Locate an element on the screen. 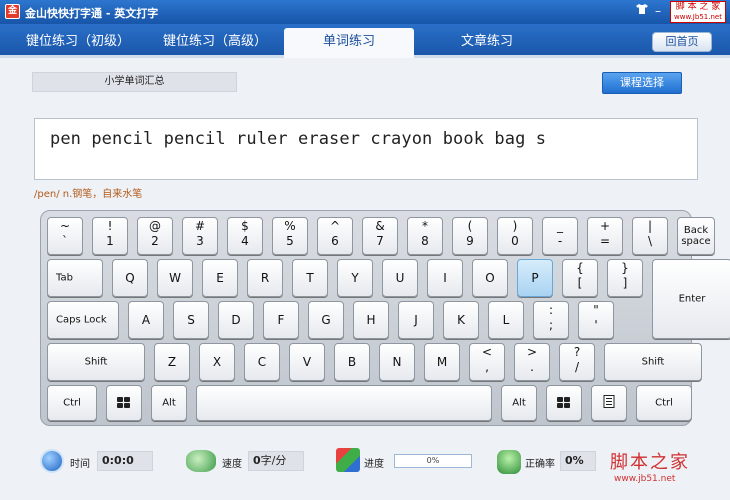 This screenshot has width=730, height=500. key-44: <, is located at coordinates (487, 362).